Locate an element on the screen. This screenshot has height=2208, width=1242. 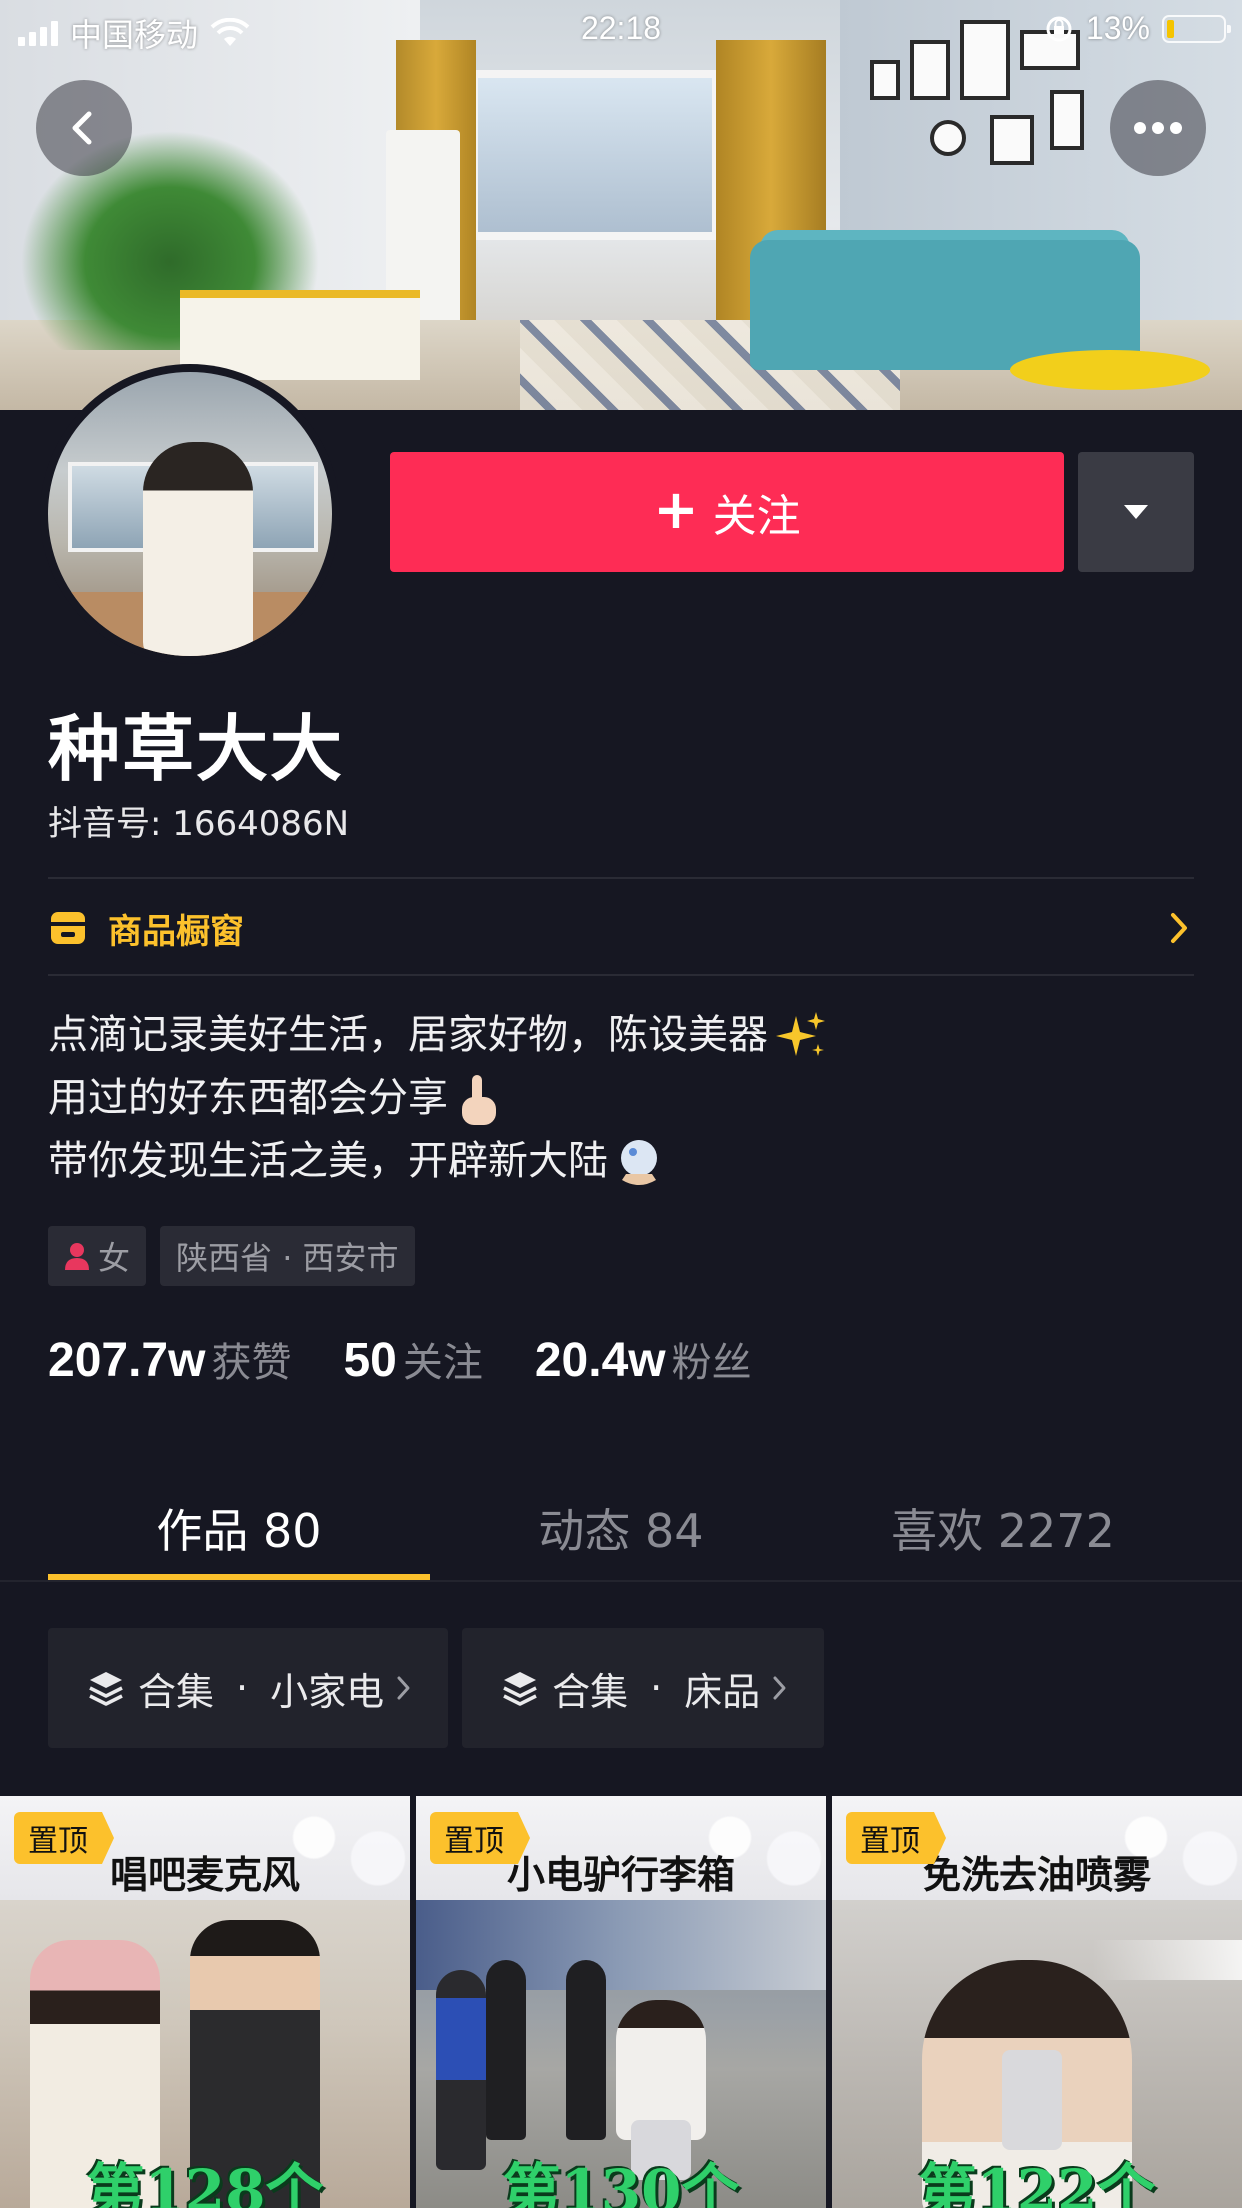
stat-label: 获赞 is located at coordinates (251, 1363).